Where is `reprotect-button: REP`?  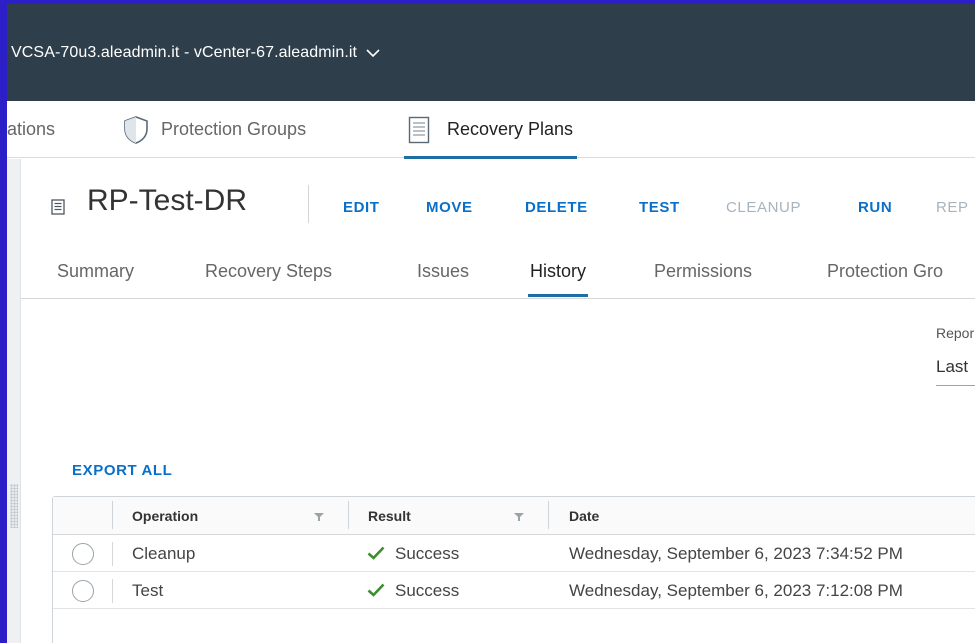 reprotect-button: REP is located at coordinates (952, 207).